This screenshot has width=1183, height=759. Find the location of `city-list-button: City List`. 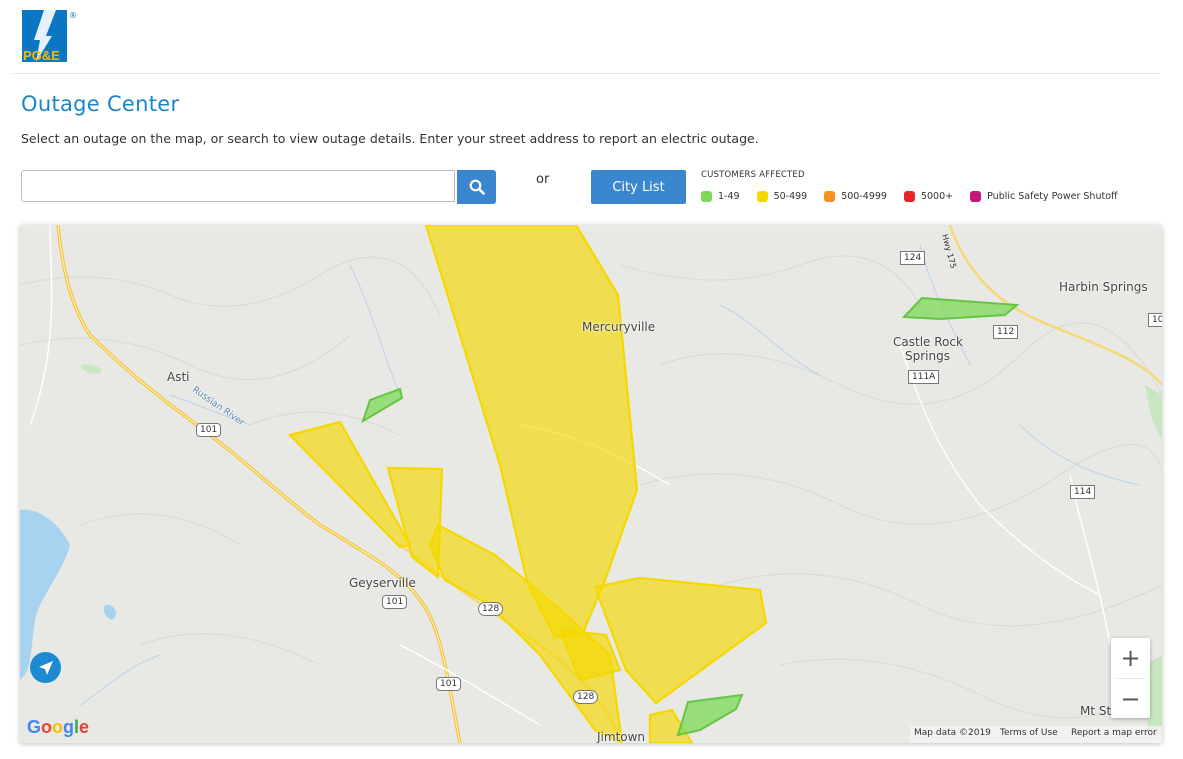

city-list-button: City List is located at coordinates (638, 187).